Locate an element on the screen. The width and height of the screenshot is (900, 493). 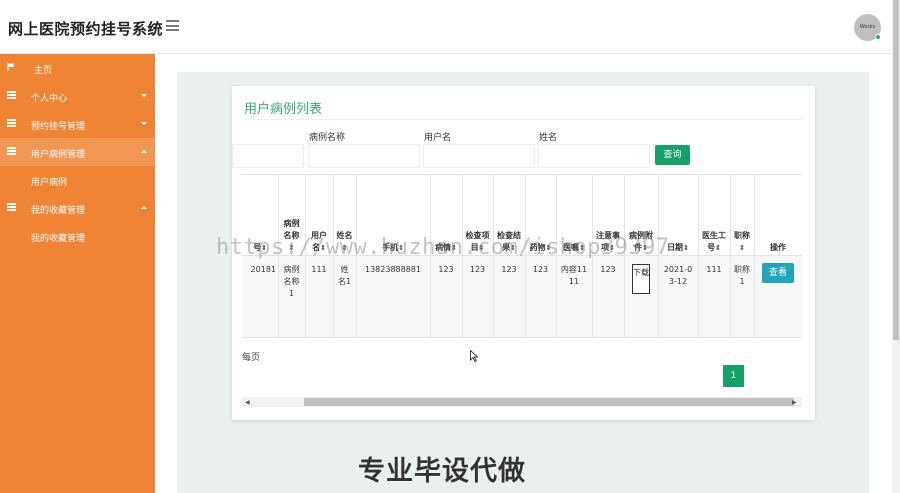
search-button: 查询 is located at coordinates (672, 155).